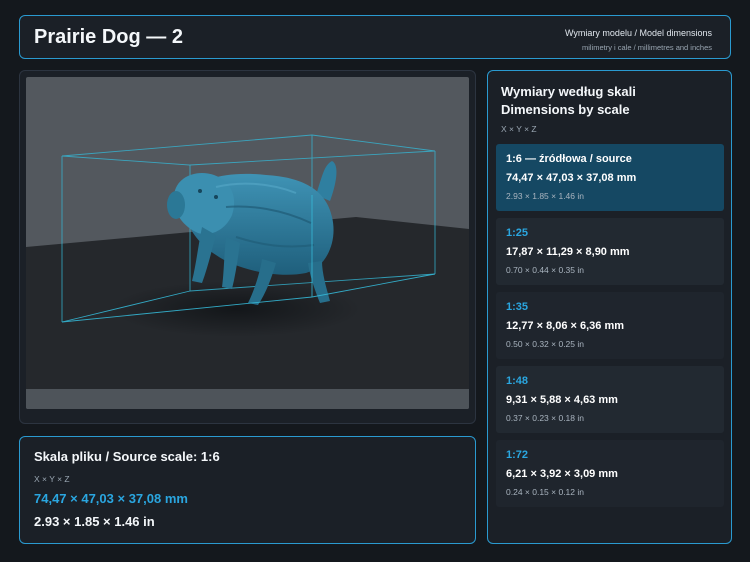  Describe the element at coordinates (111, 498) in the screenshot. I see `source-dimensions-mm: 74,47 × 47,03 × 37,08 mm` at that location.